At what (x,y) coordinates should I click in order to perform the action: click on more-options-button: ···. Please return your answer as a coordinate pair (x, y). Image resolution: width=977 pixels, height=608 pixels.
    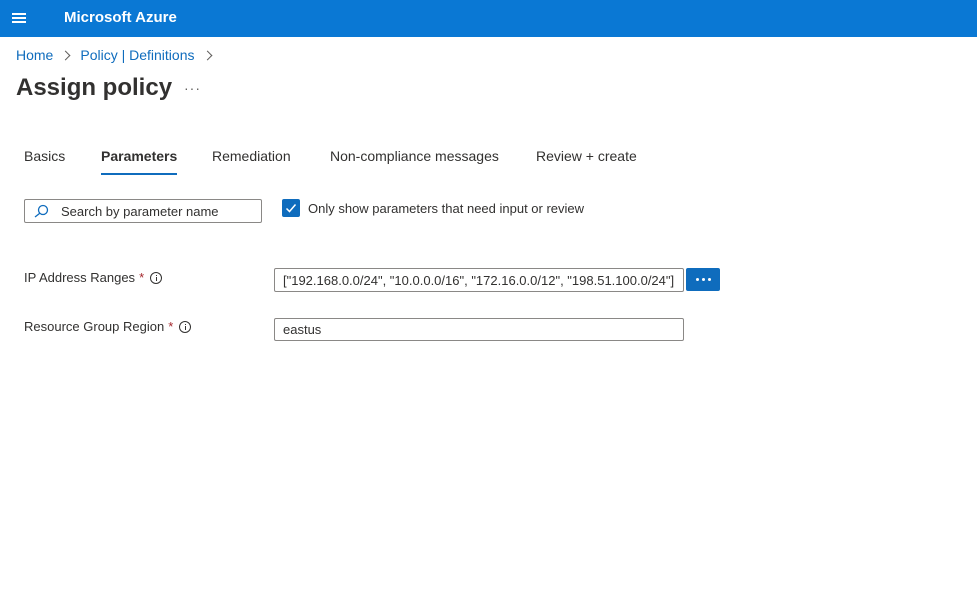
    Looking at the image, I should click on (192, 88).